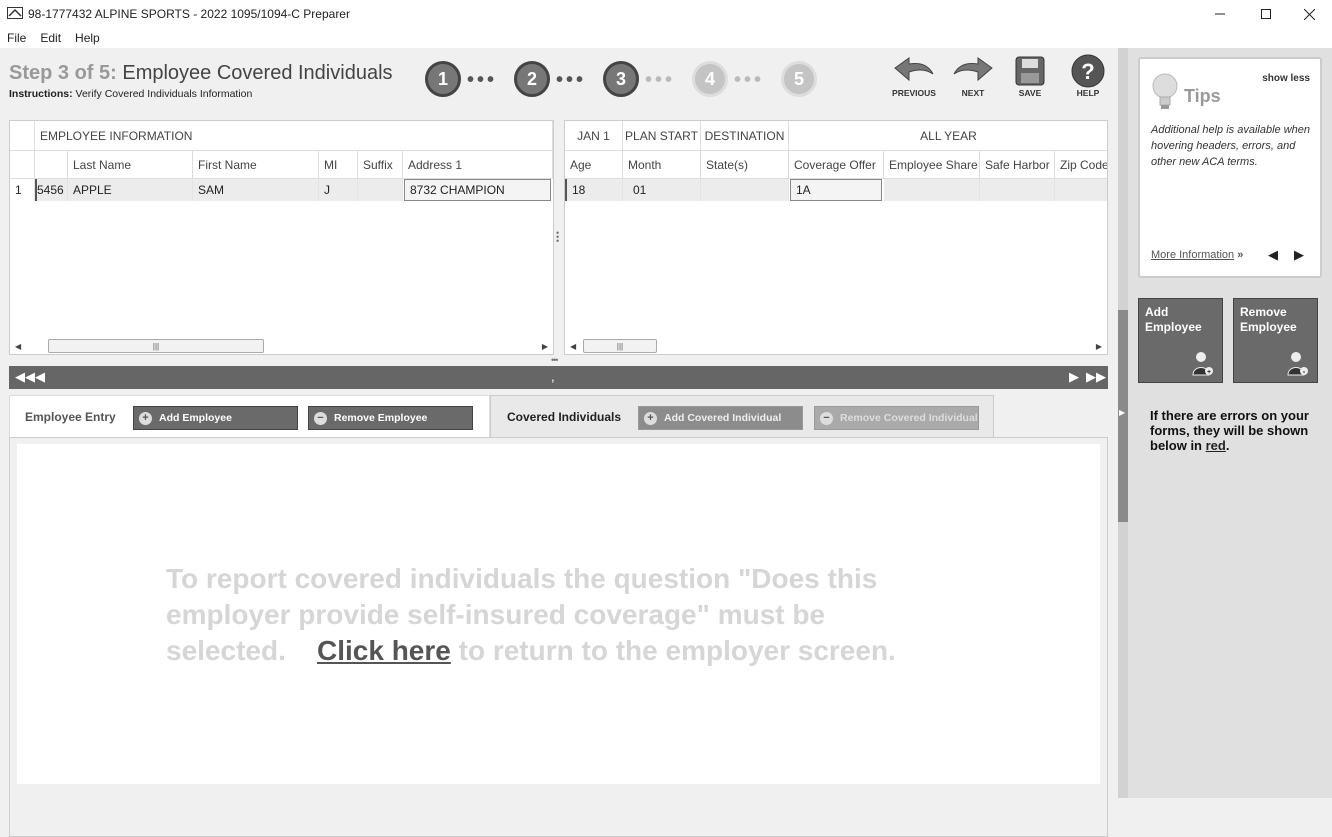 Image resolution: width=1332 pixels, height=837 pixels. What do you see at coordinates (1275, 340) in the screenshot?
I see `sidebar-remove-employee-button: Remove Employee -` at bounding box center [1275, 340].